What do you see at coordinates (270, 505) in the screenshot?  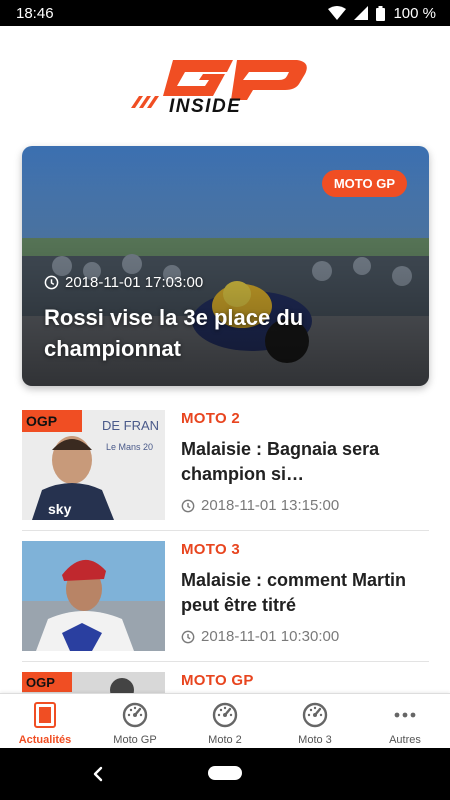 I see `article-datetime: 2018-11-01 13:15:00` at bounding box center [270, 505].